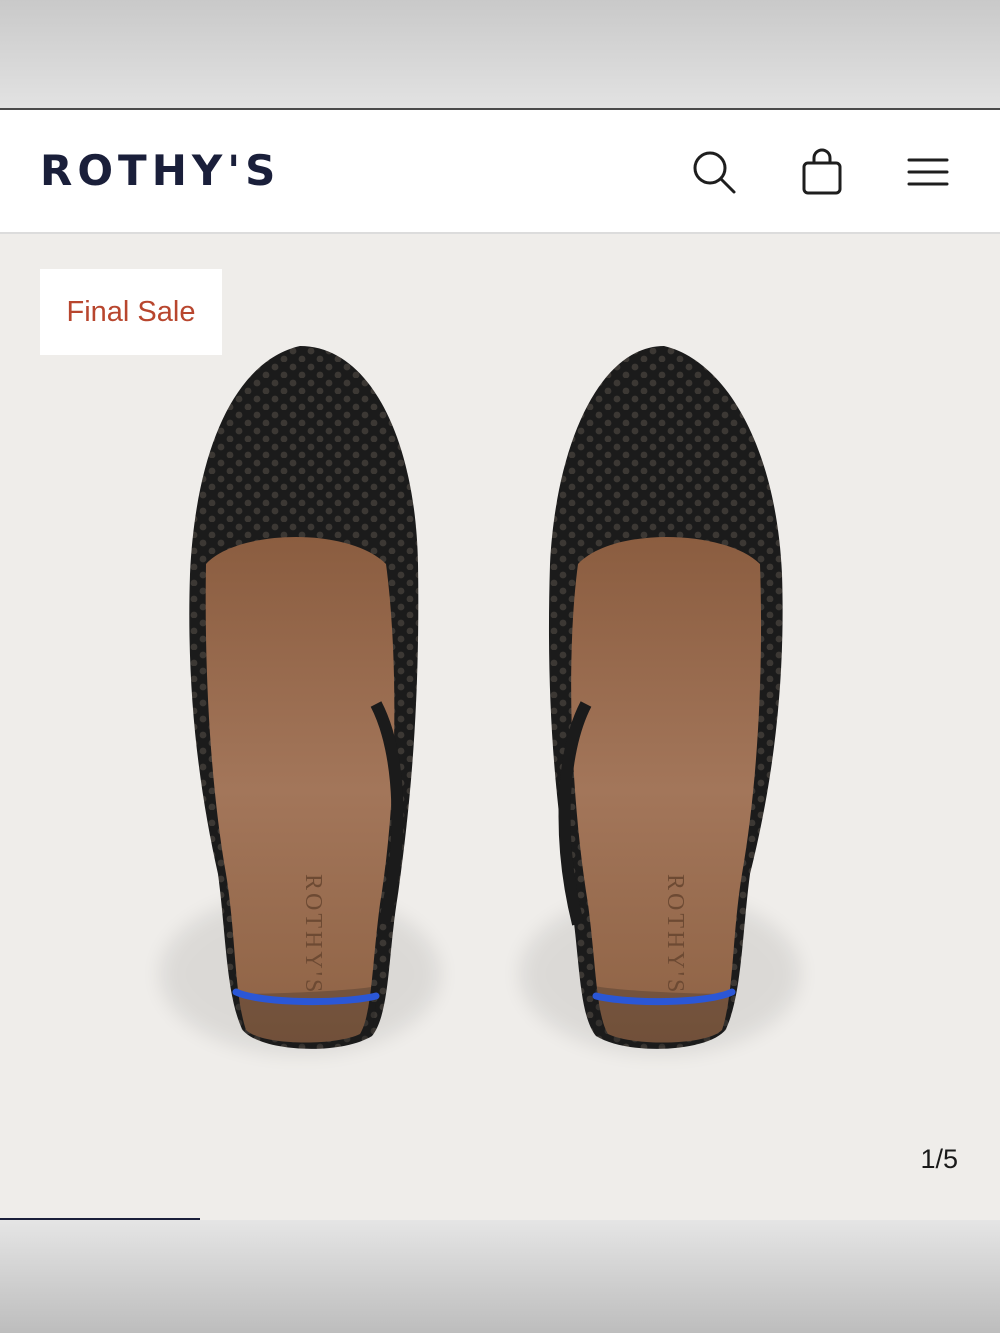 The width and height of the screenshot is (1000, 1333). I want to click on insole-brand-left: ROTHY'S, so click(313, 934).